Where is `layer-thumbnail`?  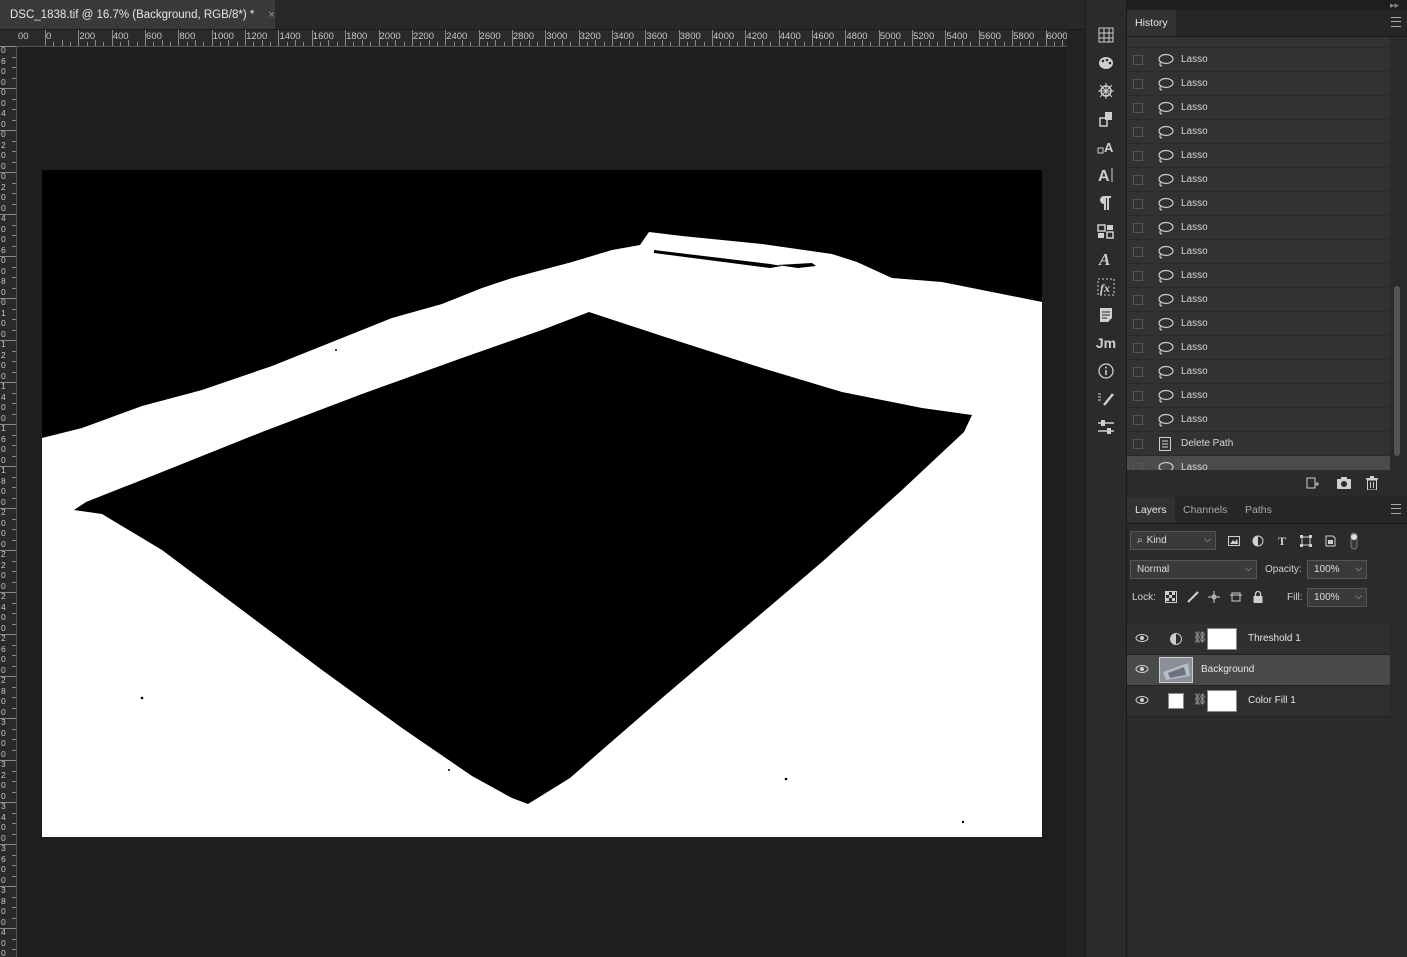
layer-thumbnail is located at coordinates (1176, 670).